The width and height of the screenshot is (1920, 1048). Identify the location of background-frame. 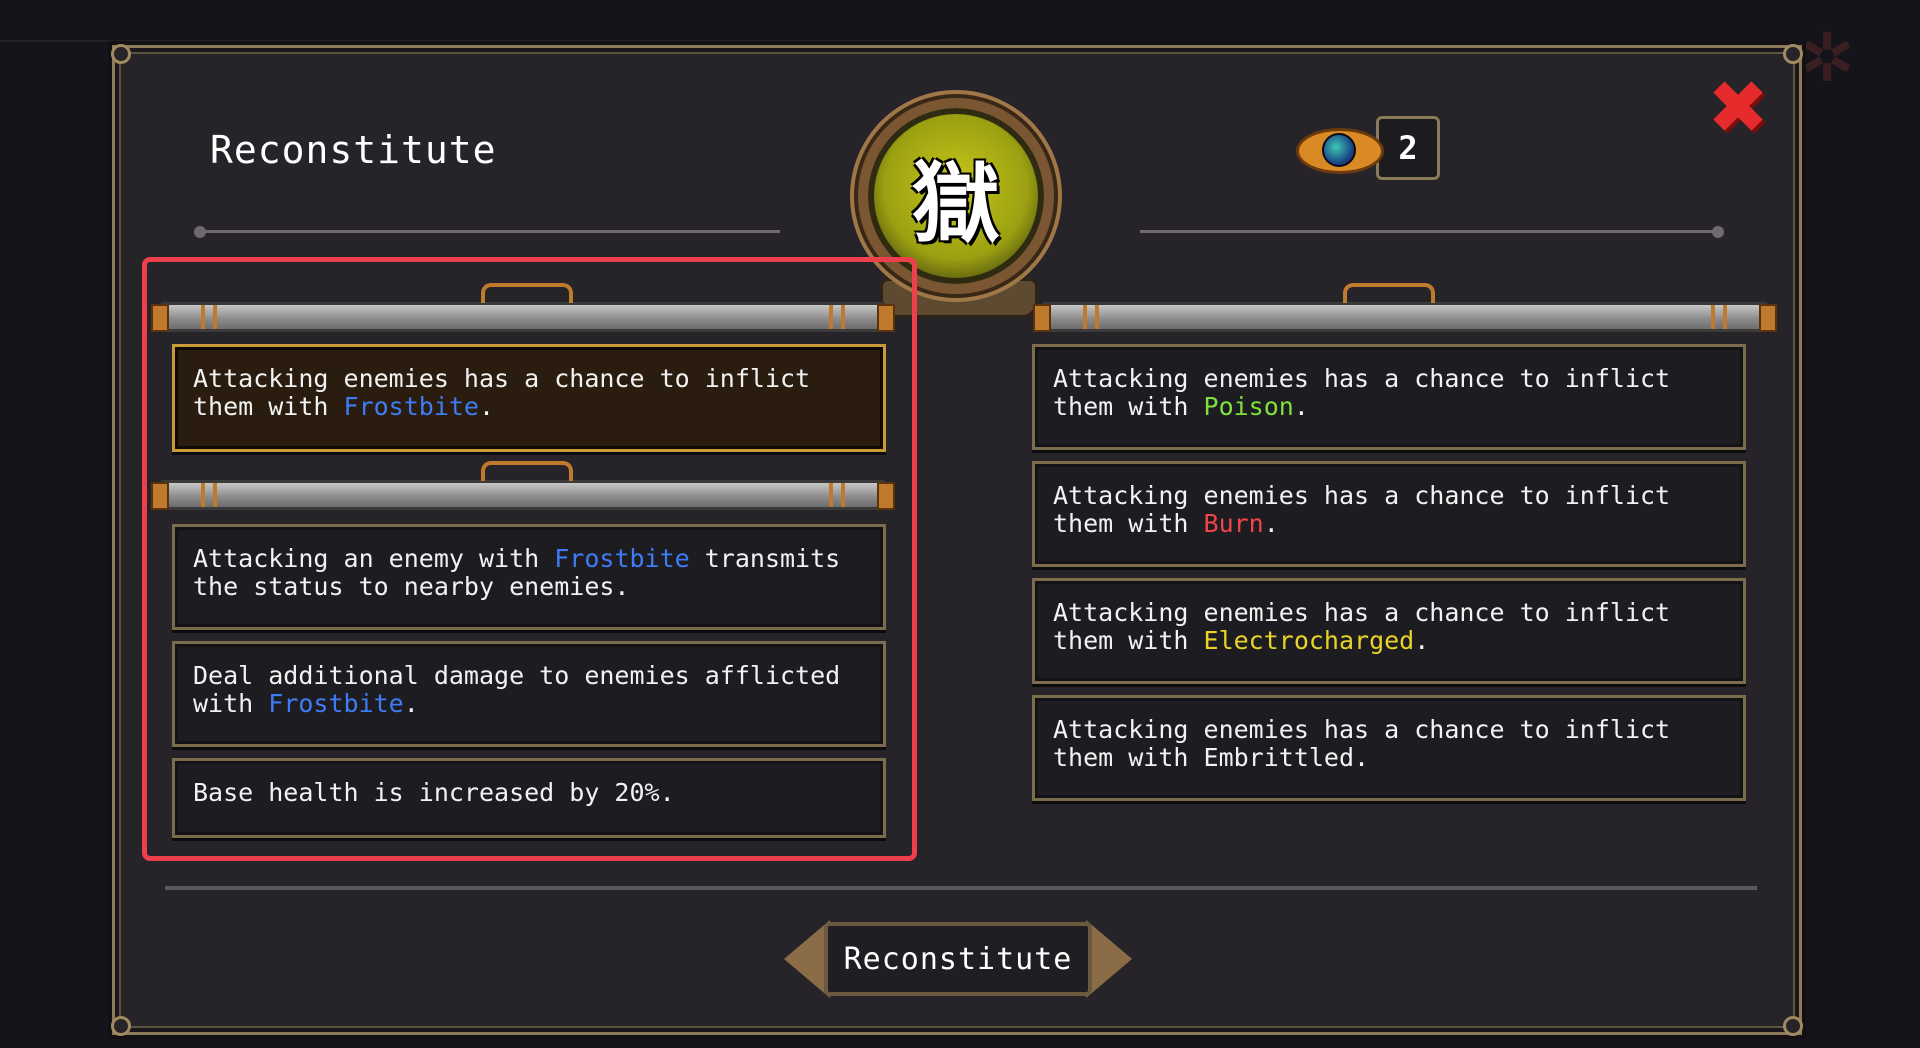
(480, 21).